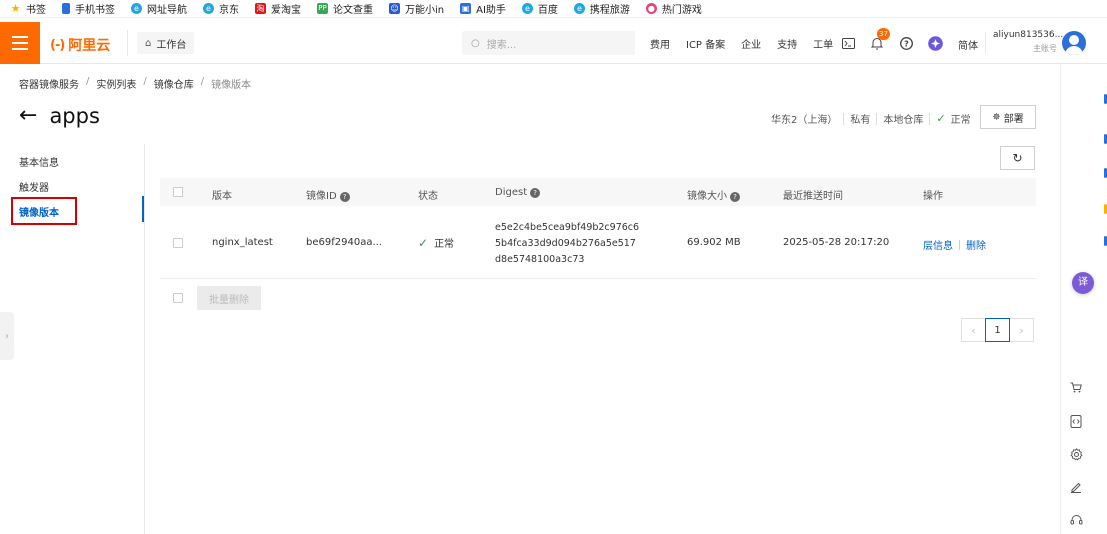 The height and width of the screenshot is (534, 1107). I want to click on bookmark-games: ● 热门游戏, so click(673, 9).